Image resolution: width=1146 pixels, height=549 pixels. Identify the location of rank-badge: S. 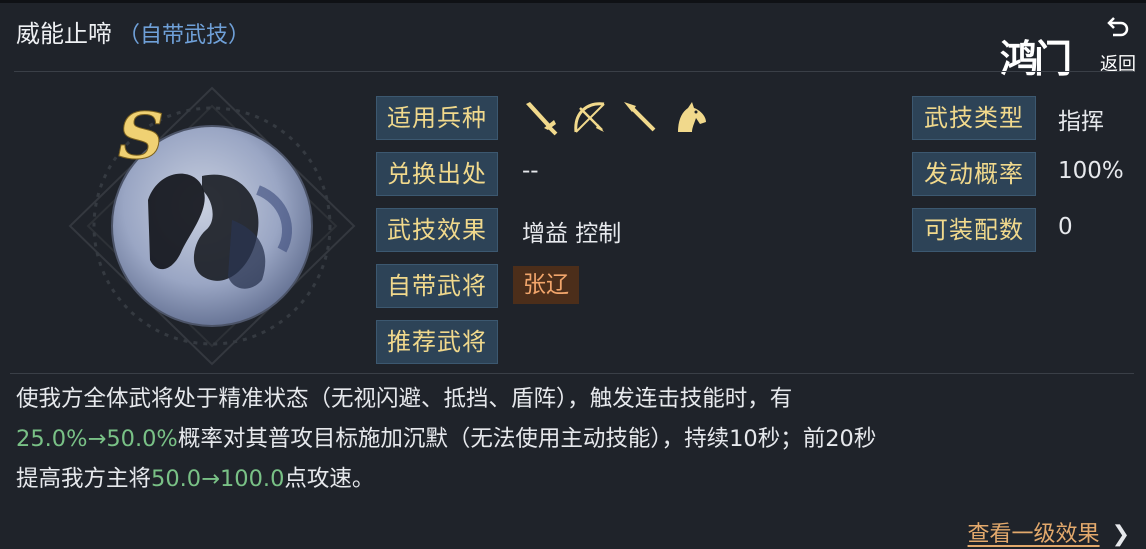
(141, 136).